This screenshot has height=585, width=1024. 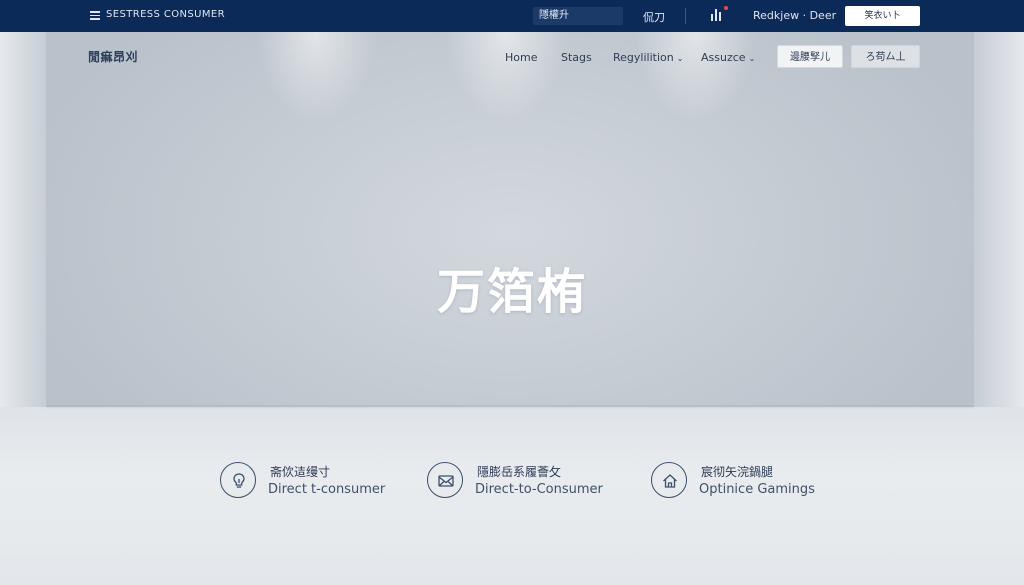 I want to click on feature-subtitle: Optinice Gamings, so click(x=757, y=489).